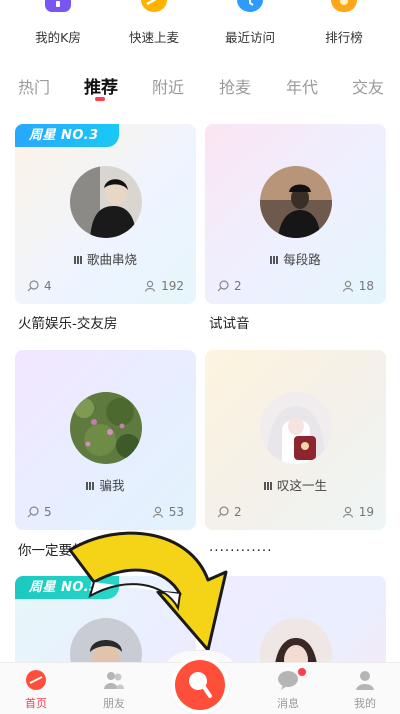 This screenshot has width=400, height=714. What do you see at coordinates (114, 680) in the screenshot?
I see `friends-icon` at bounding box center [114, 680].